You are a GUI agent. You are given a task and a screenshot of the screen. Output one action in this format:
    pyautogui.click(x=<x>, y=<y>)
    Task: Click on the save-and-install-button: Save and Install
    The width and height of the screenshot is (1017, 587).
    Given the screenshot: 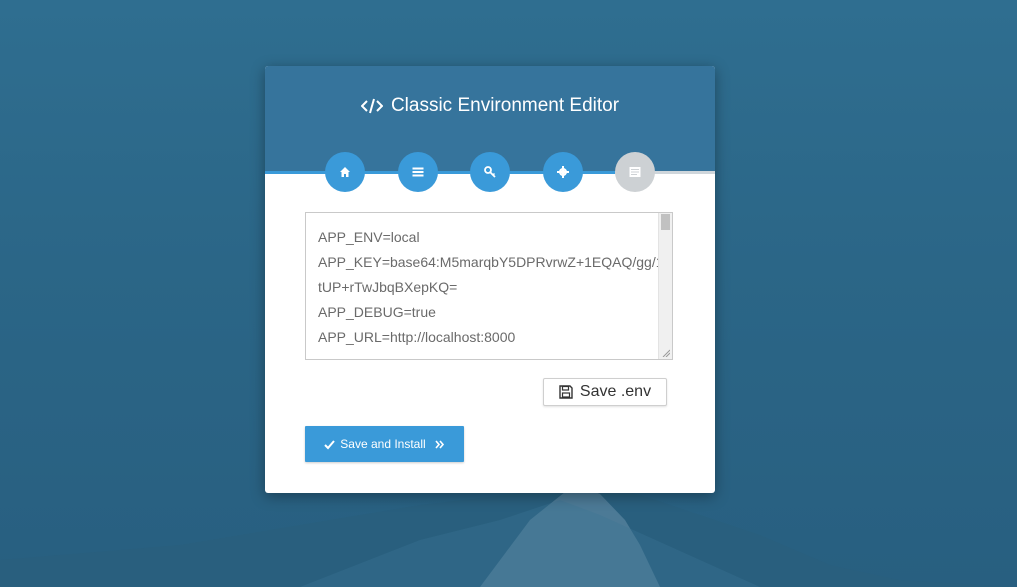 What is the action you would take?
    pyautogui.click(x=384, y=444)
    